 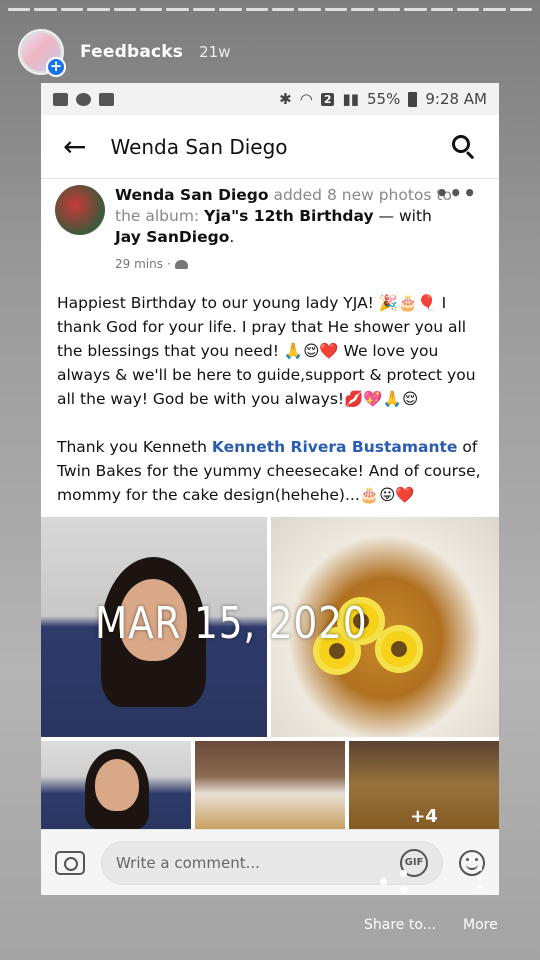 I want to click on photo-cake-topper, so click(x=270, y=785).